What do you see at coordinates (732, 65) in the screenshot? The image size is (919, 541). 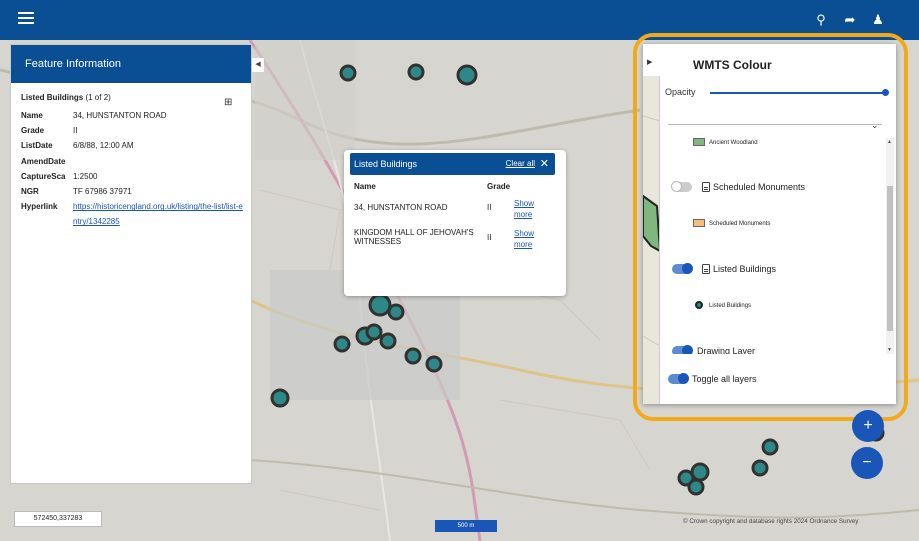 I see `layer-panel-title: WMTS Colour` at bounding box center [732, 65].